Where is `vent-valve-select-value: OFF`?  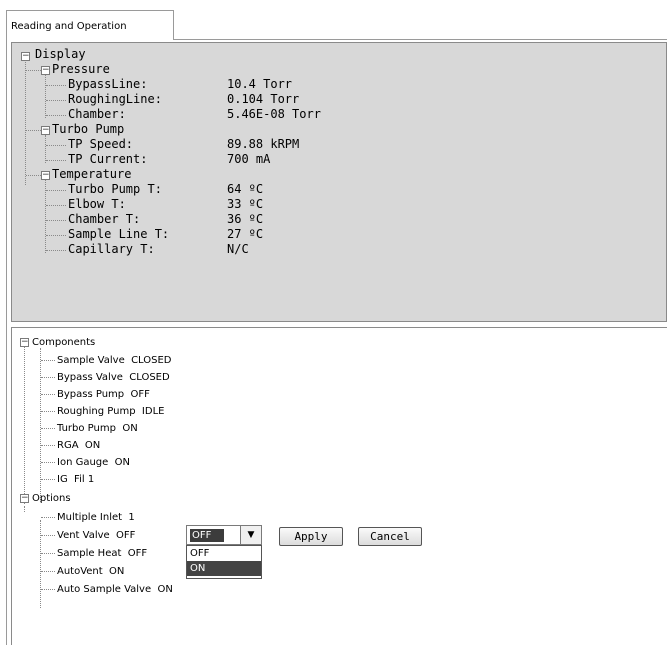 vent-valve-select-value: OFF is located at coordinates (207, 535).